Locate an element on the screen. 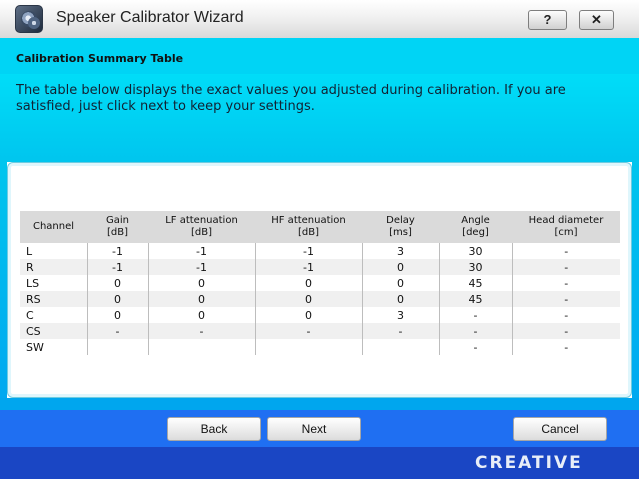  header-gain: Gain [dB] is located at coordinates (117, 227).